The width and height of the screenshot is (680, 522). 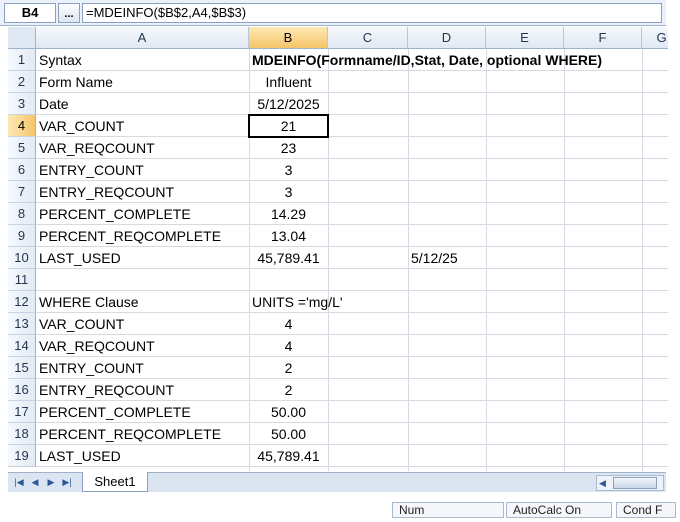 What do you see at coordinates (559, 510) in the screenshot?
I see `autocalc-indicator: AutoCalc On` at bounding box center [559, 510].